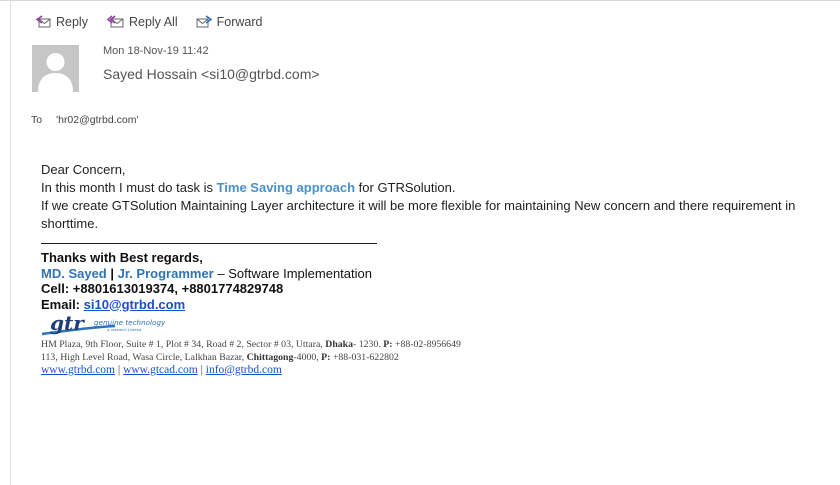  What do you see at coordinates (115, 22) in the screenshot?
I see `reply-all-icon` at bounding box center [115, 22].